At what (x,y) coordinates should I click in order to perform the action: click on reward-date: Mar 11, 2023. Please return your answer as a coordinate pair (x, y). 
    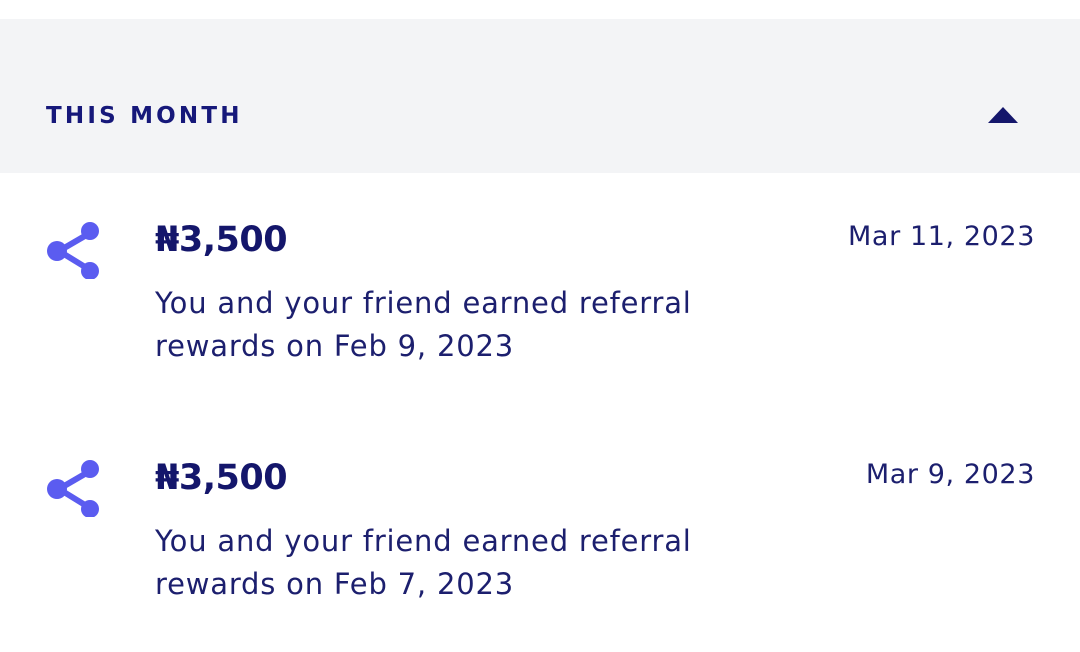
    Looking at the image, I should click on (941, 236).